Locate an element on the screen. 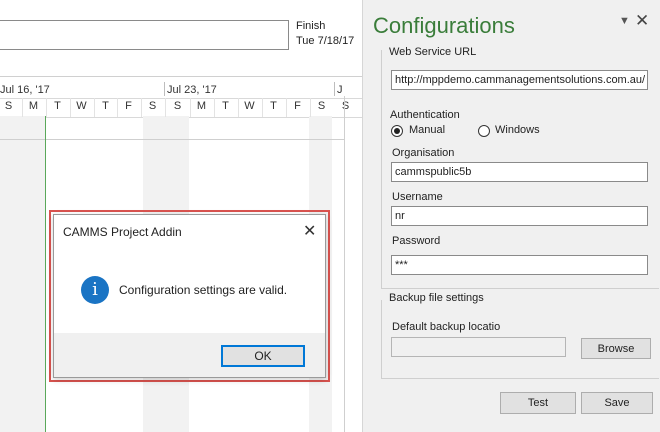 The height and width of the screenshot is (432, 660). dialog-message: Configuration settings are valid. is located at coordinates (203, 290).